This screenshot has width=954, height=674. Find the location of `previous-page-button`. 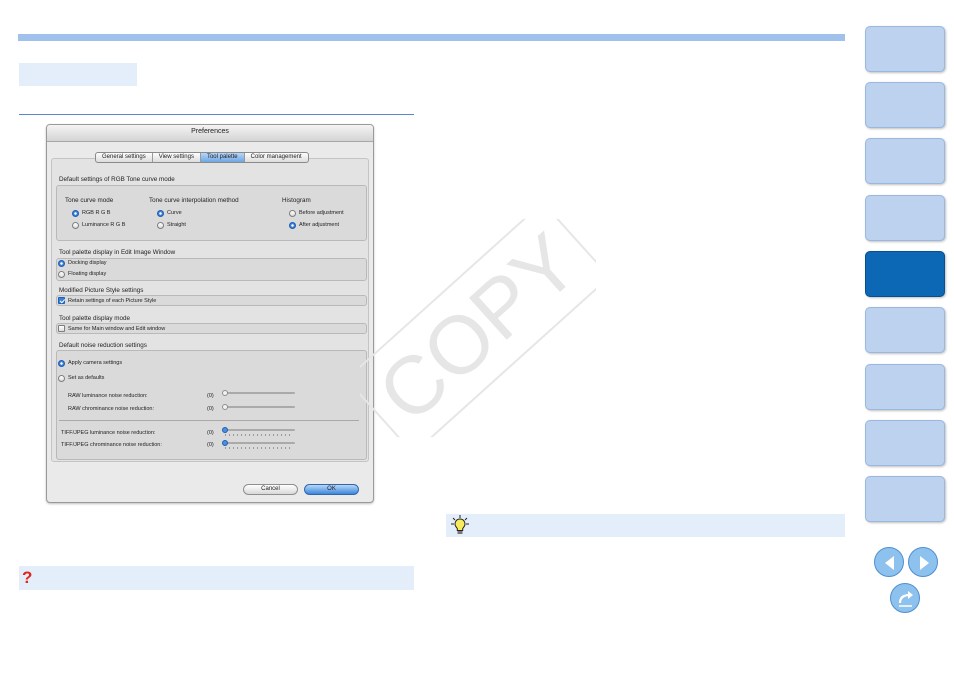

previous-page-button is located at coordinates (889, 562).